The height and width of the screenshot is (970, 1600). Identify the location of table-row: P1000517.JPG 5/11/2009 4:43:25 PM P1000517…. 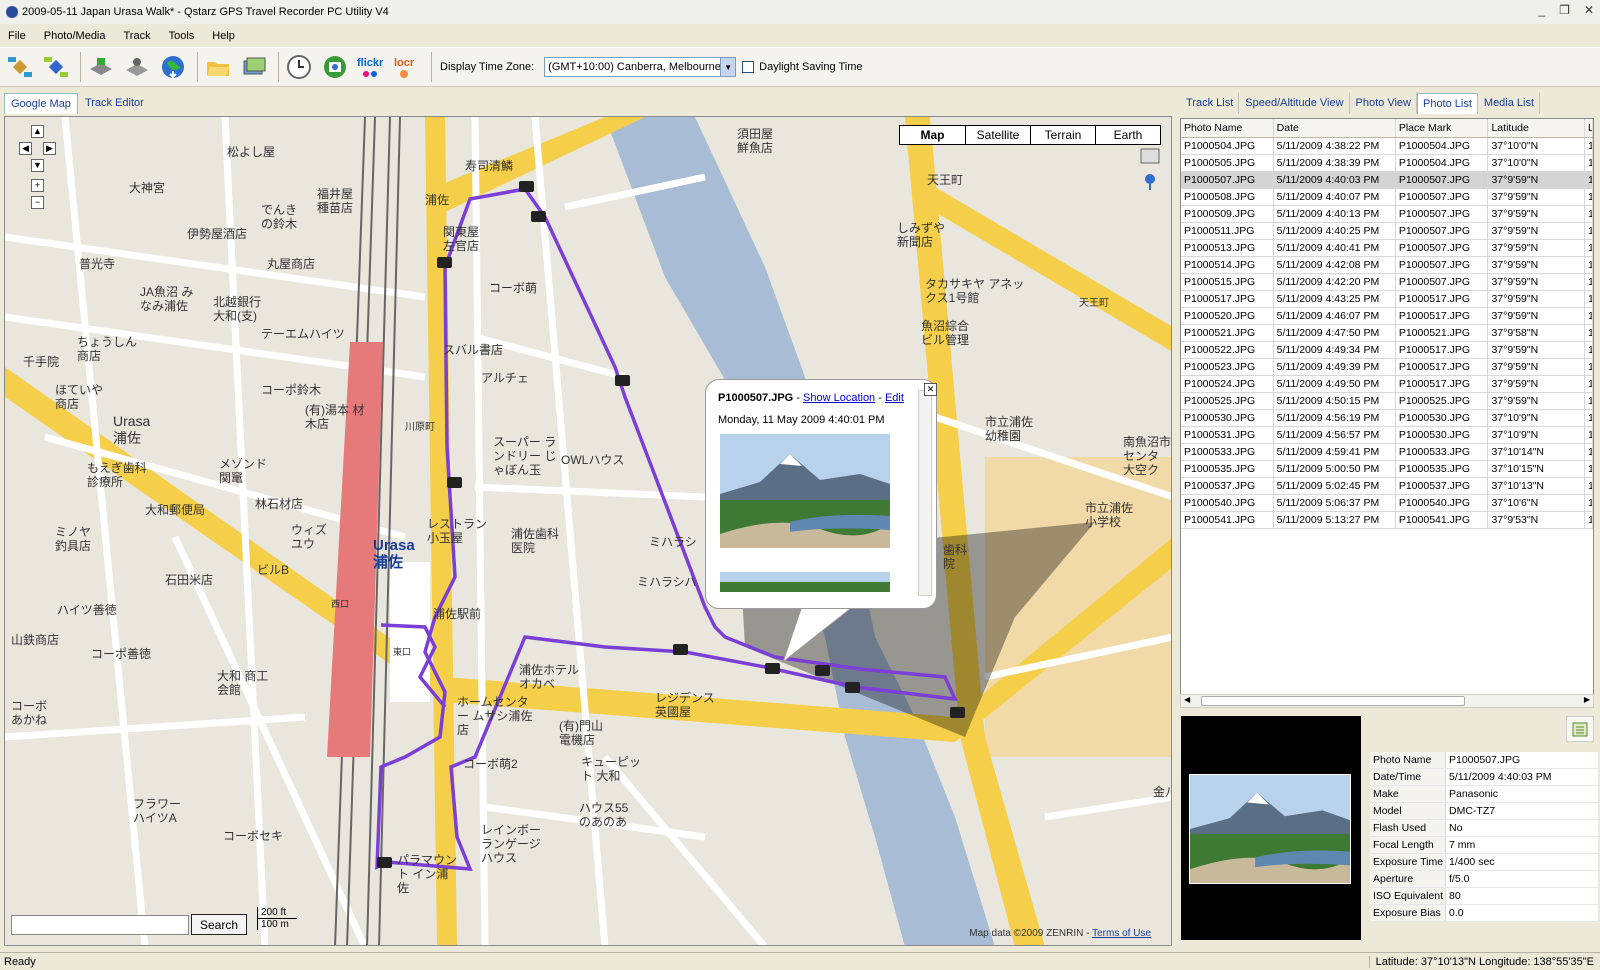
(1387, 299).